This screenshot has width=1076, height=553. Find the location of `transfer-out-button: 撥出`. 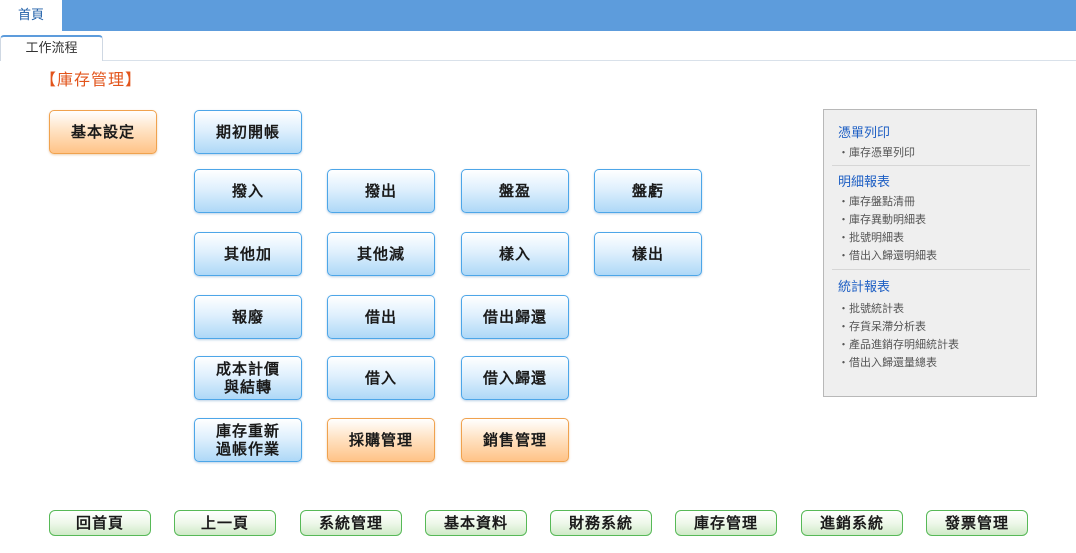

transfer-out-button: 撥出 is located at coordinates (381, 191).